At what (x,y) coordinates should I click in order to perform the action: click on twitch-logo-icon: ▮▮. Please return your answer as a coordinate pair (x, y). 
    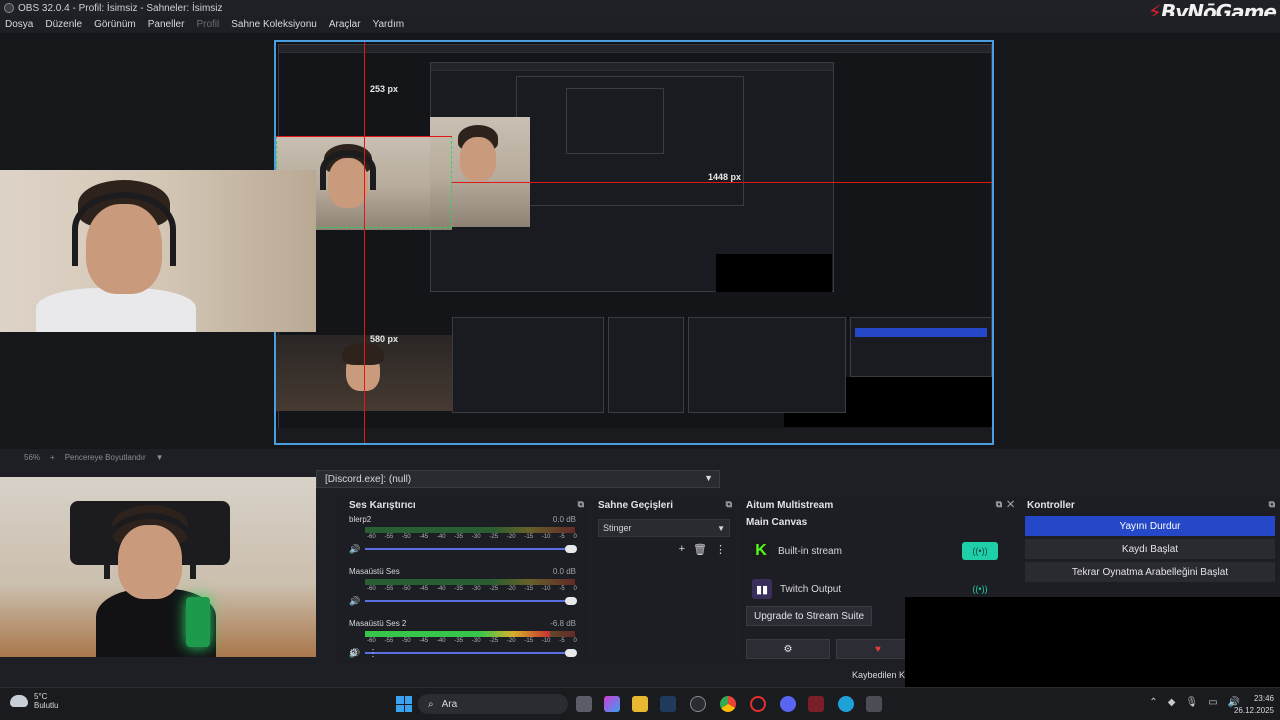
    Looking at the image, I should click on (762, 589).